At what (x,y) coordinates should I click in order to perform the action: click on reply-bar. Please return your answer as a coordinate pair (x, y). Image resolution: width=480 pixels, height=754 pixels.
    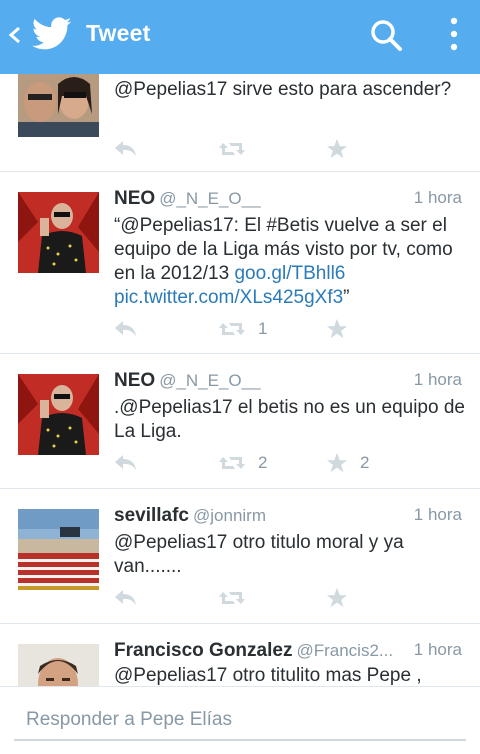
    Looking at the image, I should click on (240, 720).